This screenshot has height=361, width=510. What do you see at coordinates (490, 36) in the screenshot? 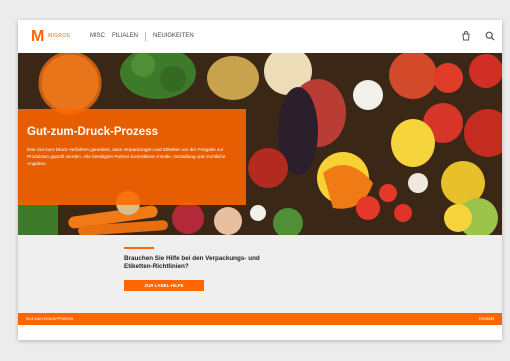
I see `search-icon` at bounding box center [490, 36].